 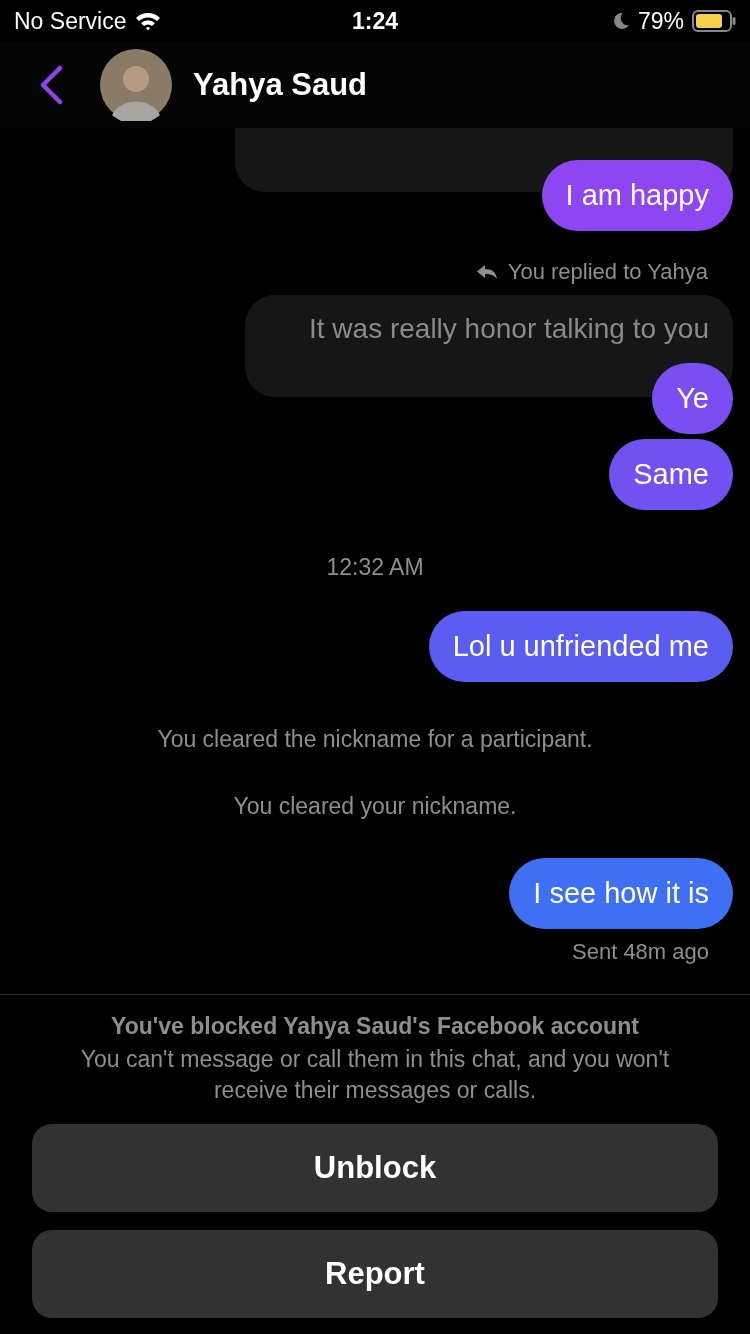 I want to click on clock-text: 1:24, so click(x=375, y=21).